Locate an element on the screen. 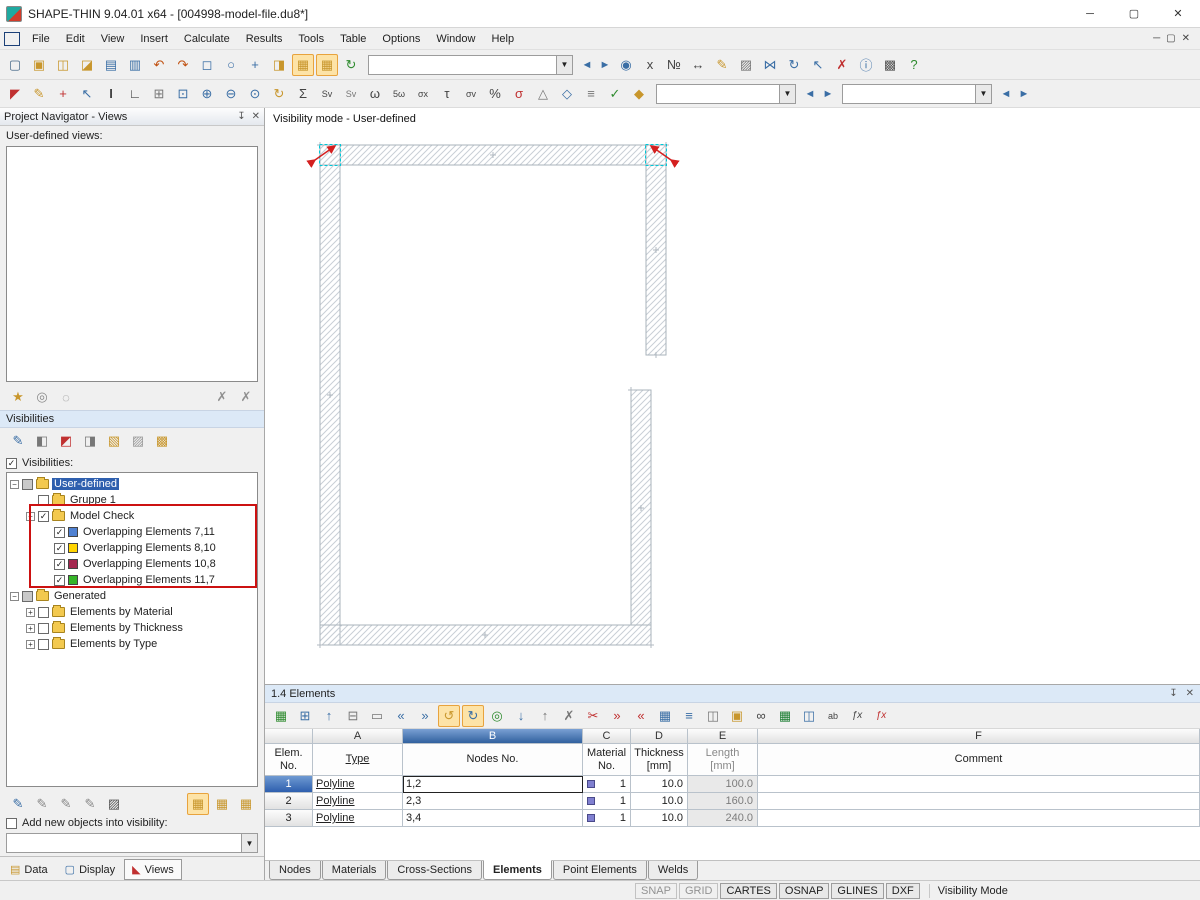  clear-row-icon: ▭ is located at coordinates (377, 716).